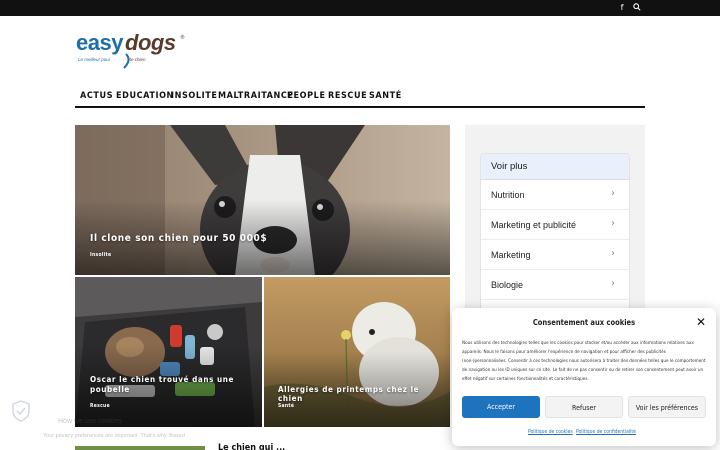 The width and height of the screenshot is (720, 450). I want to click on site-logo: easy dogs ® Le meilleur pour le chien, so click(136, 49).